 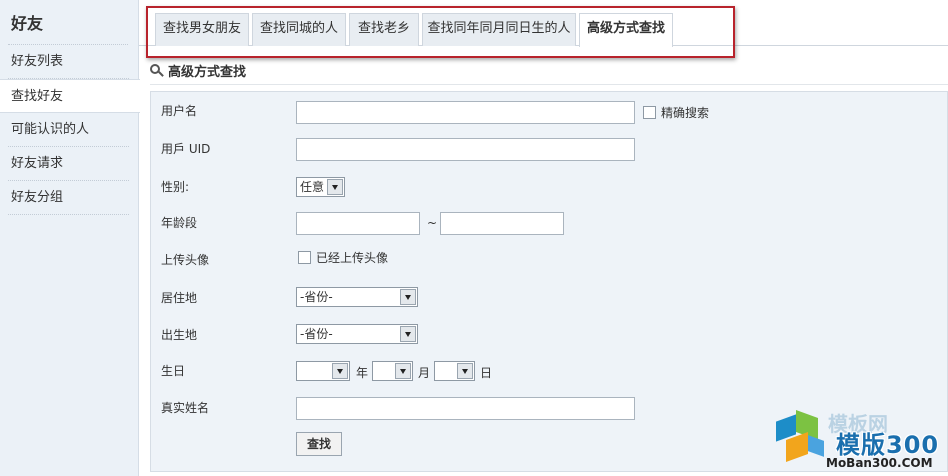 What do you see at coordinates (175, 187) in the screenshot?
I see `gender-label: 性别:` at bounding box center [175, 187].